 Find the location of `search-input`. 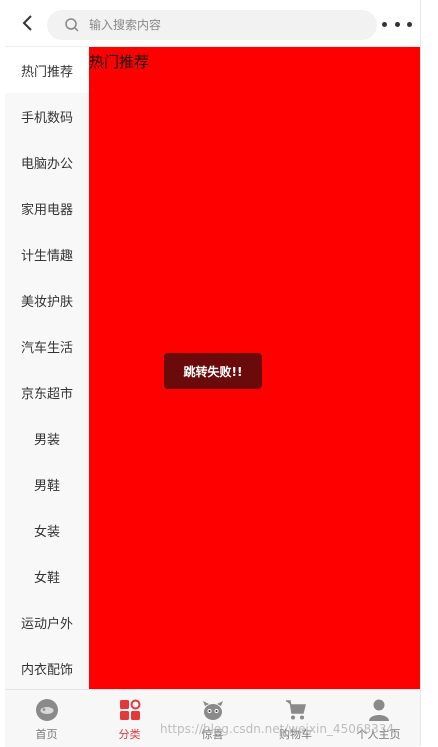

search-input is located at coordinates (219, 25).